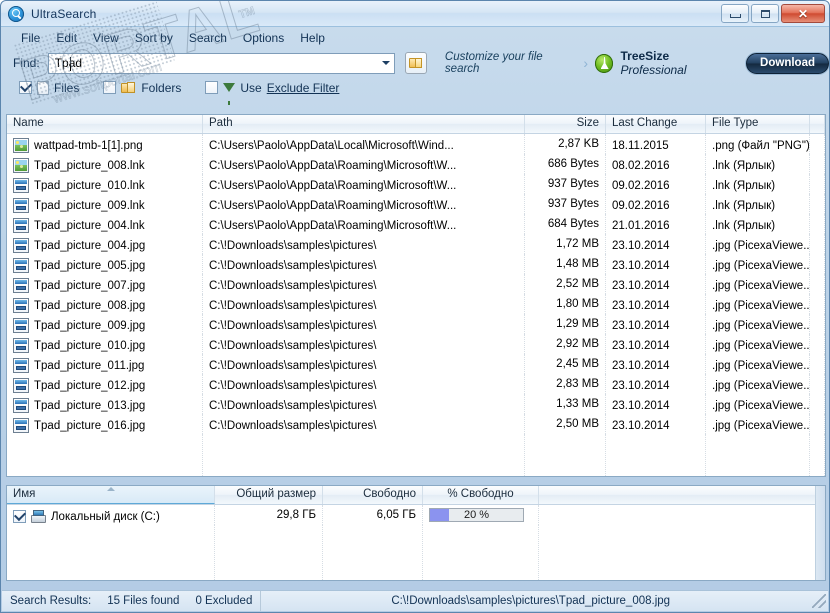 The height and width of the screenshot is (613, 830). I want to click on status-results-label: Search Results:, so click(51, 601).